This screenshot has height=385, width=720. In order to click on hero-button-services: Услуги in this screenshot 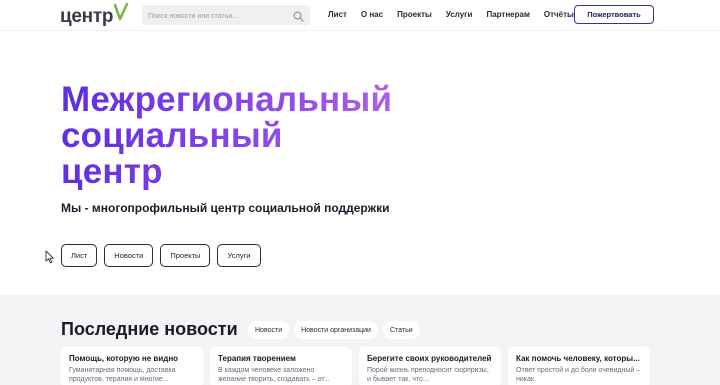, I will do `click(239, 255)`.